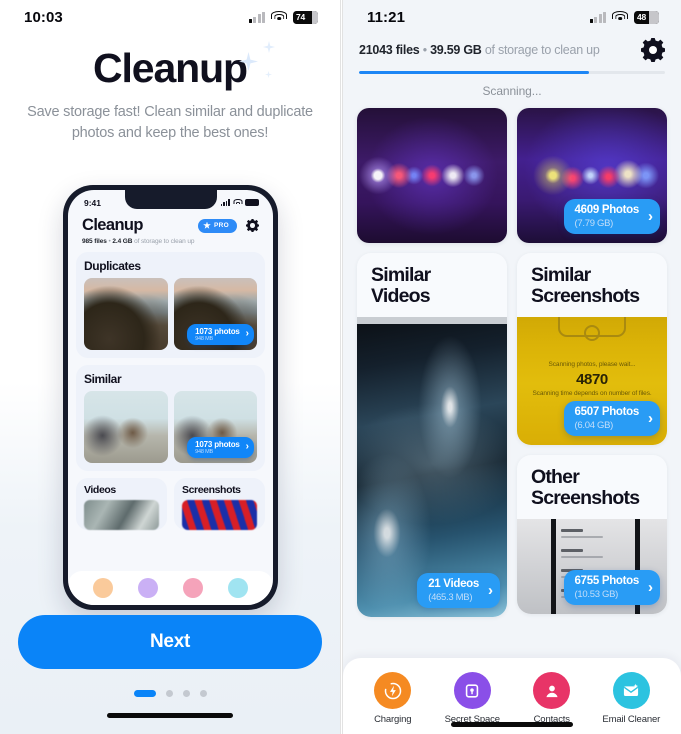 This screenshot has width=681, height=734. What do you see at coordinates (204, 338) in the screenshot?
I see `badge-size: 948 MB` at bounding box center [204, 338].